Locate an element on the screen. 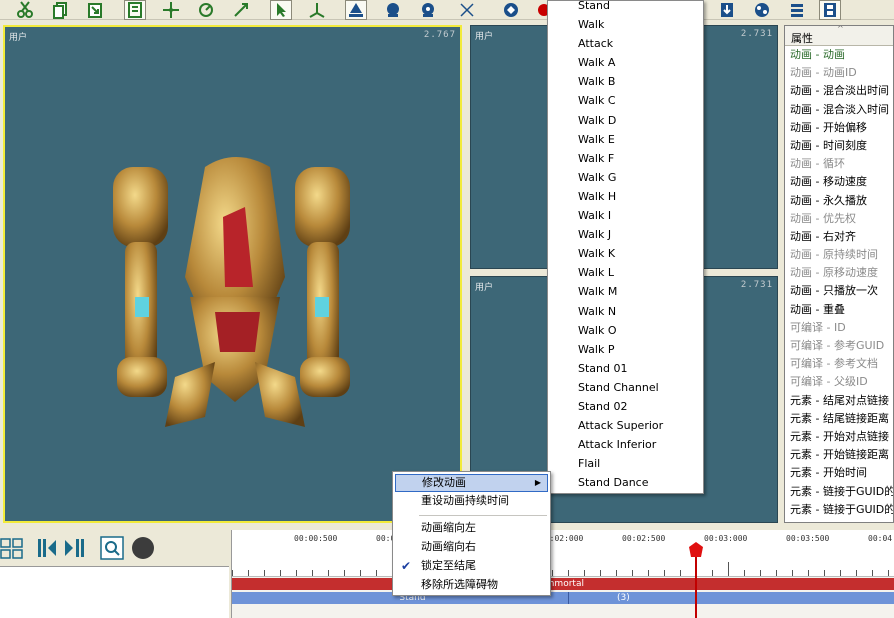 This screenshot has width=894, height=618. submenu-arrow-icon: ▶ is located at coordinates (537, 482).